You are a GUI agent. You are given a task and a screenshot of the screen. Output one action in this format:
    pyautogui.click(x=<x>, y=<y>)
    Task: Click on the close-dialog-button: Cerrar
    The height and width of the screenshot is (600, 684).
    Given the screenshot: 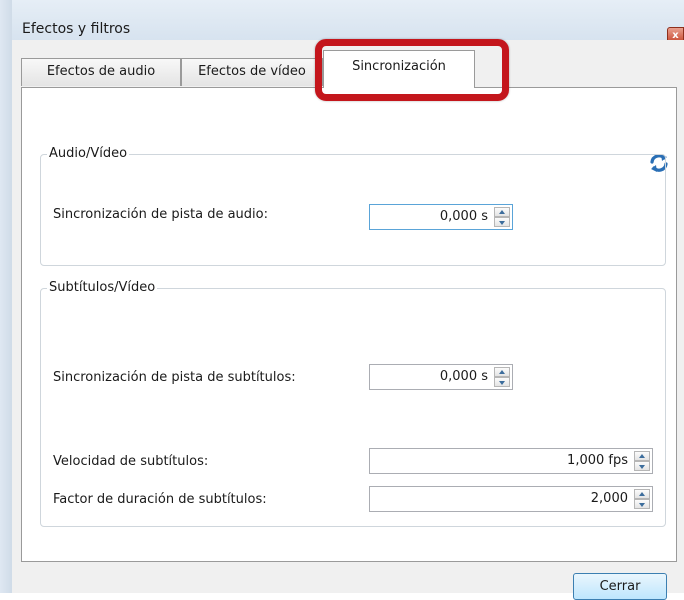 What is the action you would take?
    pyautogui.click(x=620, y=586)
    